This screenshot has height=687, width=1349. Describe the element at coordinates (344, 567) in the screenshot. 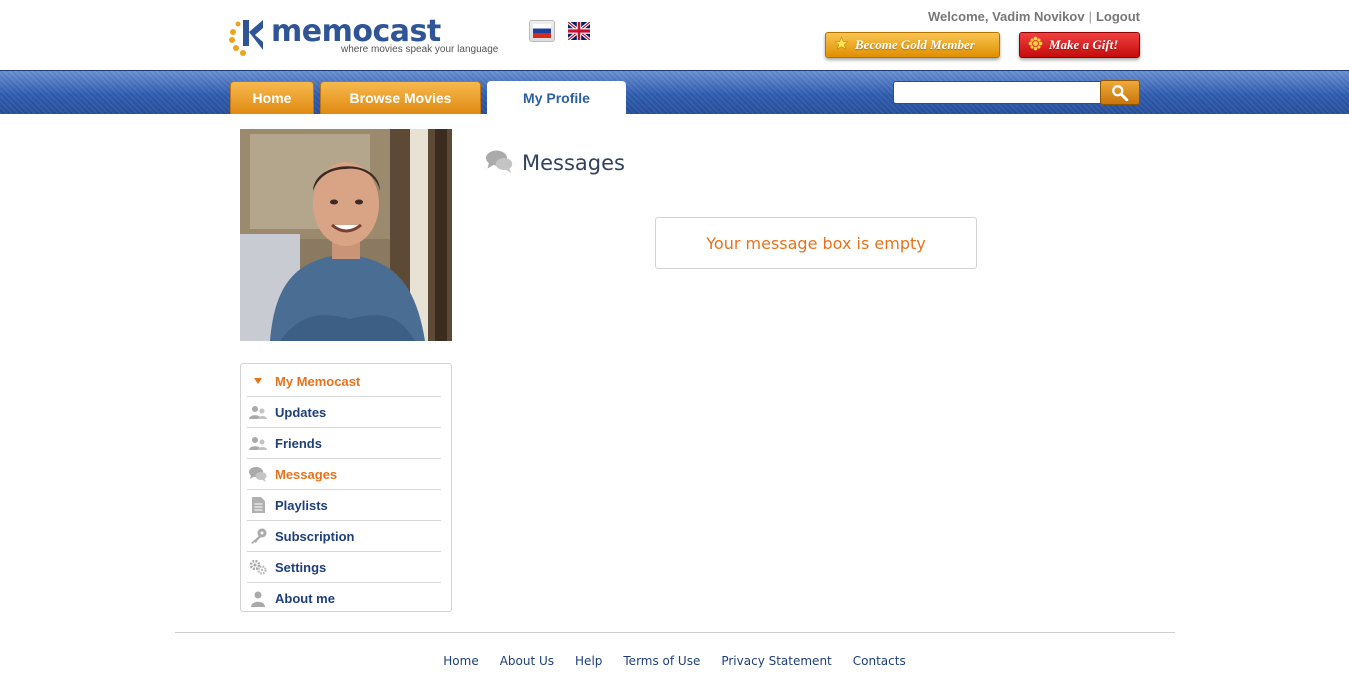

I see `sidebar-item-settings: Settings` at that location.